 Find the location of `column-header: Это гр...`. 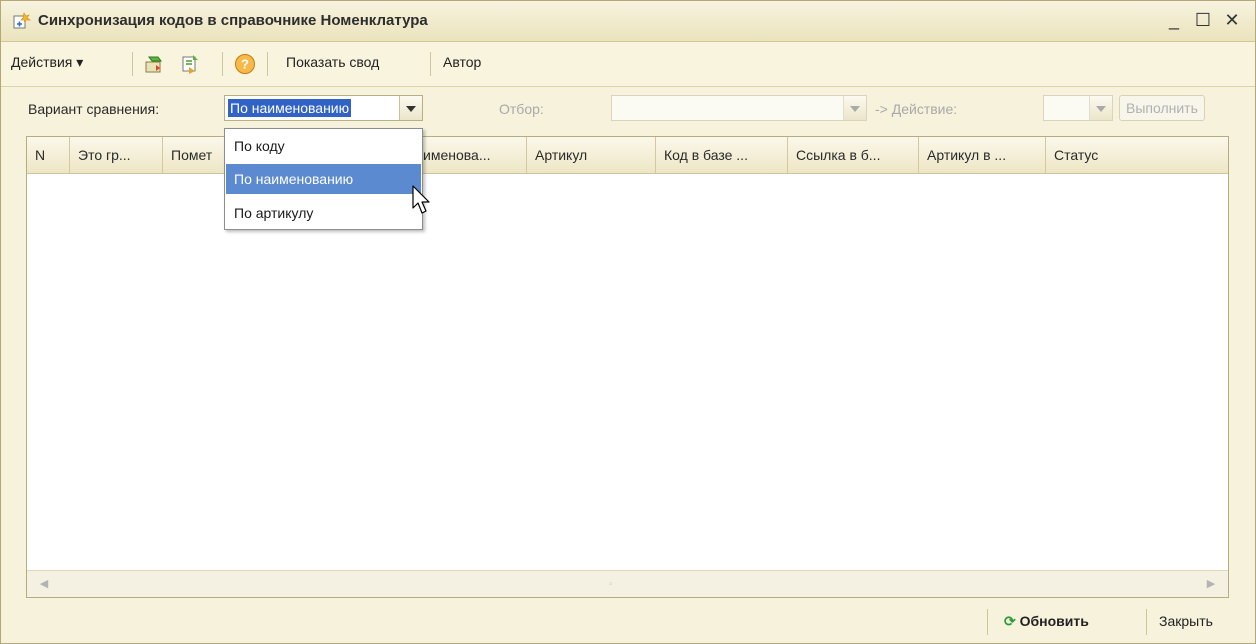

column-header: Это гр... is located at coordinates (116, 155).